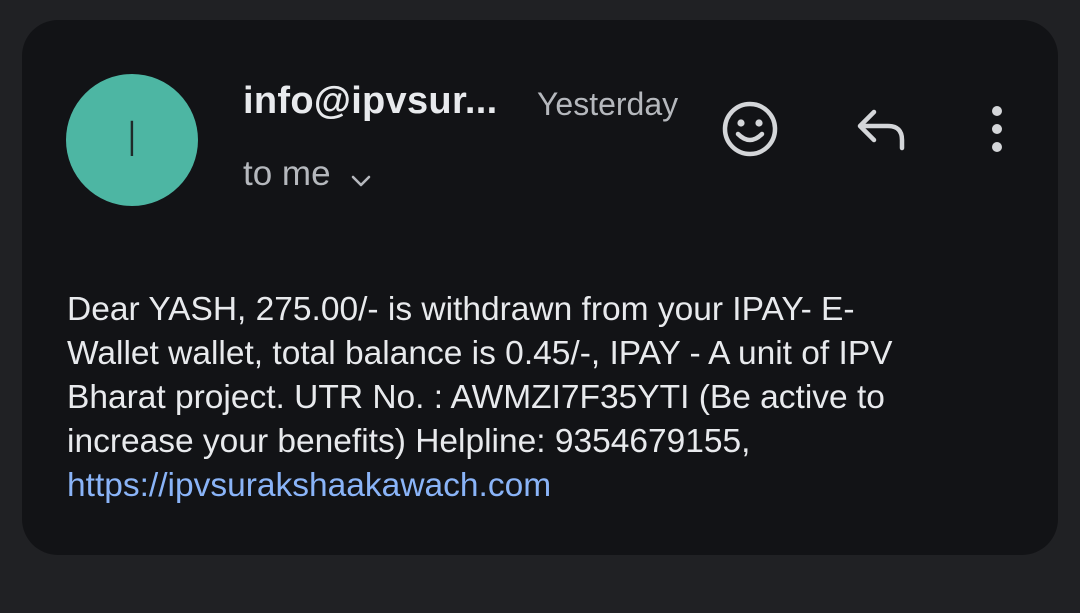  I want to click on email-date: Yesterday, so click(608, 104).